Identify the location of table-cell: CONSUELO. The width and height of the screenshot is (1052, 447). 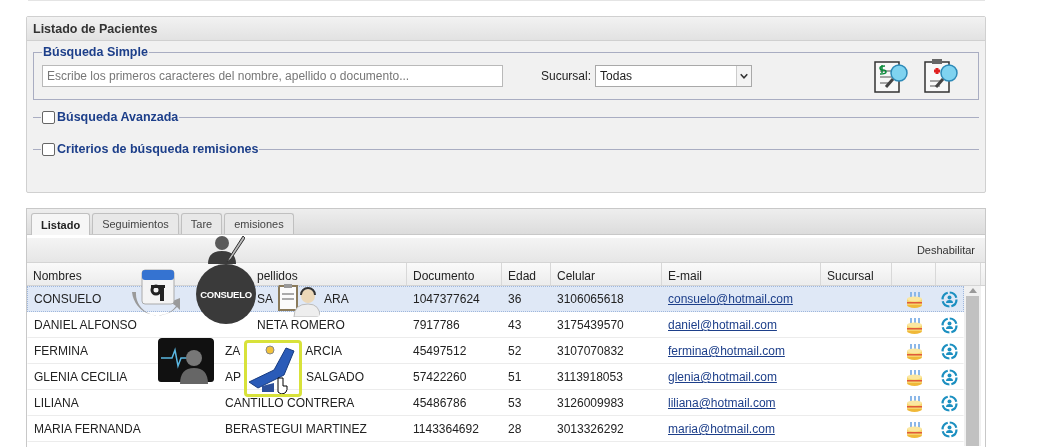
(68, 299).